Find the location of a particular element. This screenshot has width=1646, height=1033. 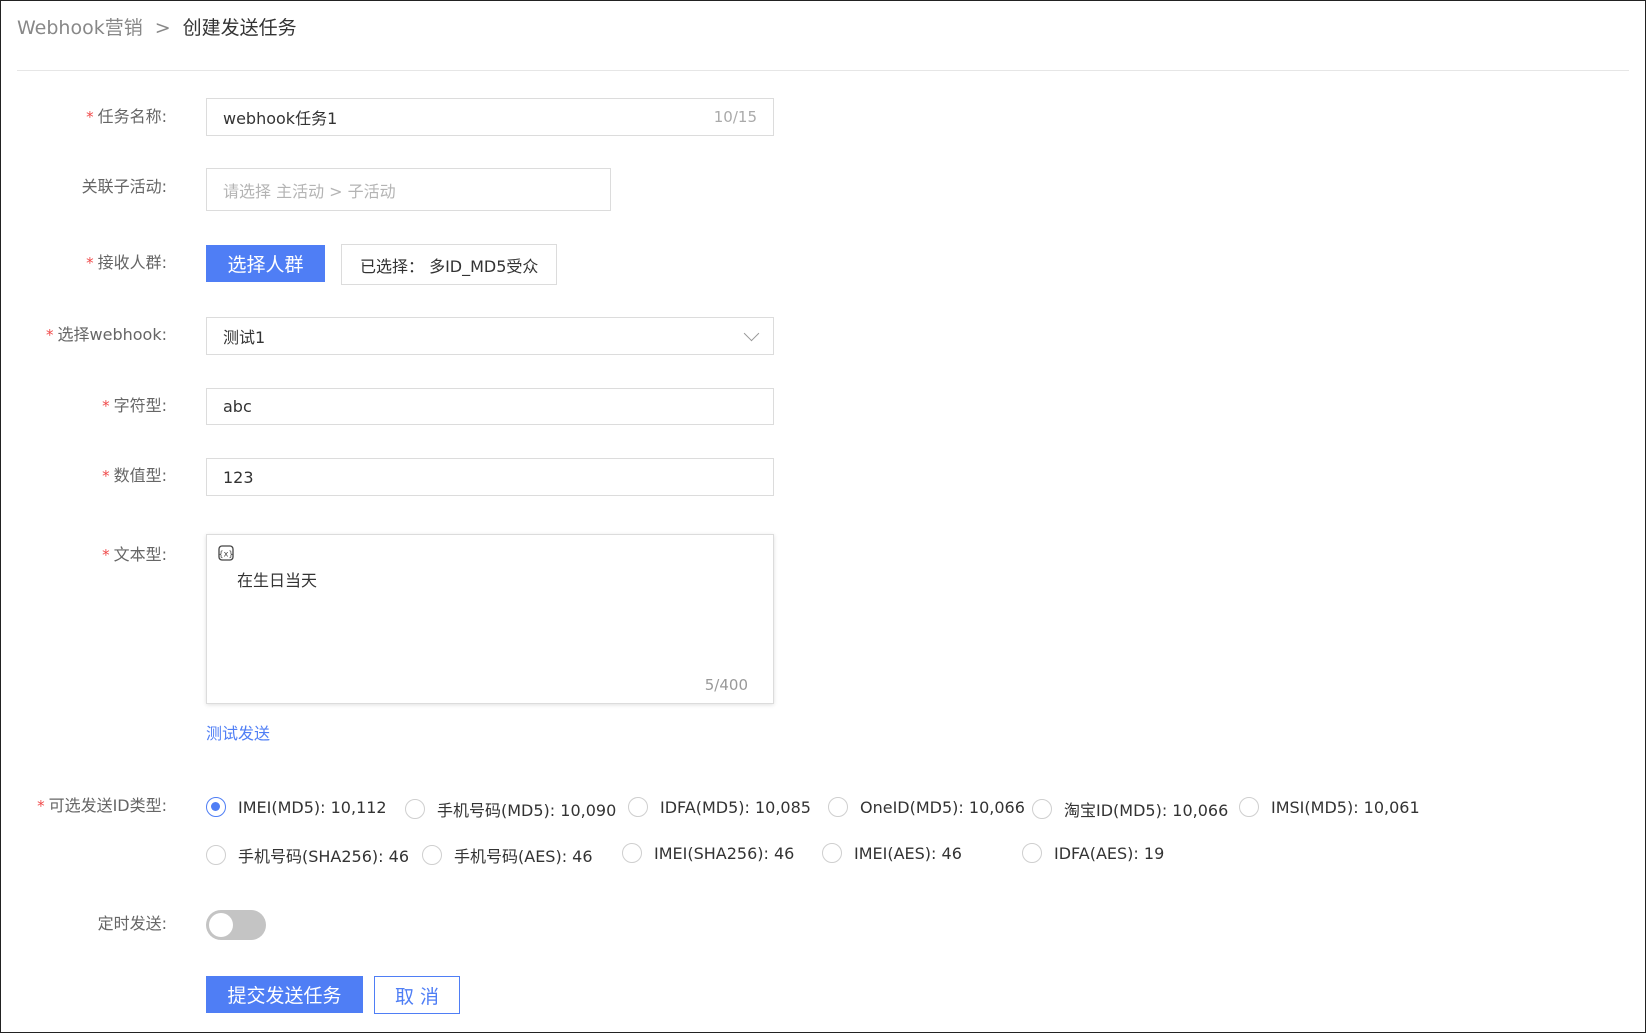

test-send-link: 测试发送 is located at coordinates (238, 732).